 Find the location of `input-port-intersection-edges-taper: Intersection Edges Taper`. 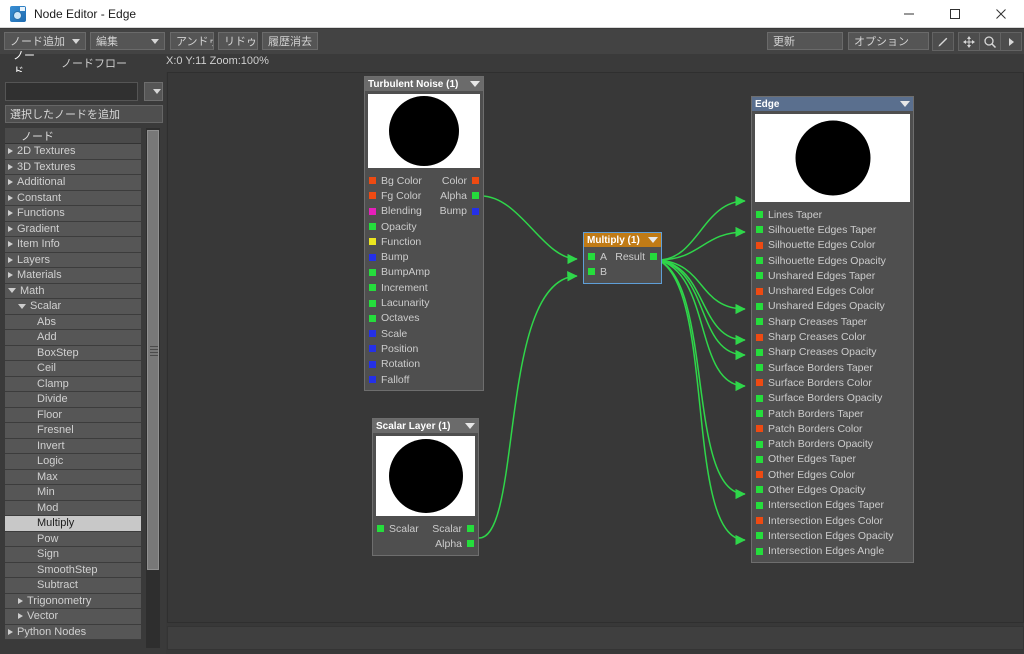

input-port-intersection-edges-taper: Intersection Edges Taper is located at coordinates (832, 505).